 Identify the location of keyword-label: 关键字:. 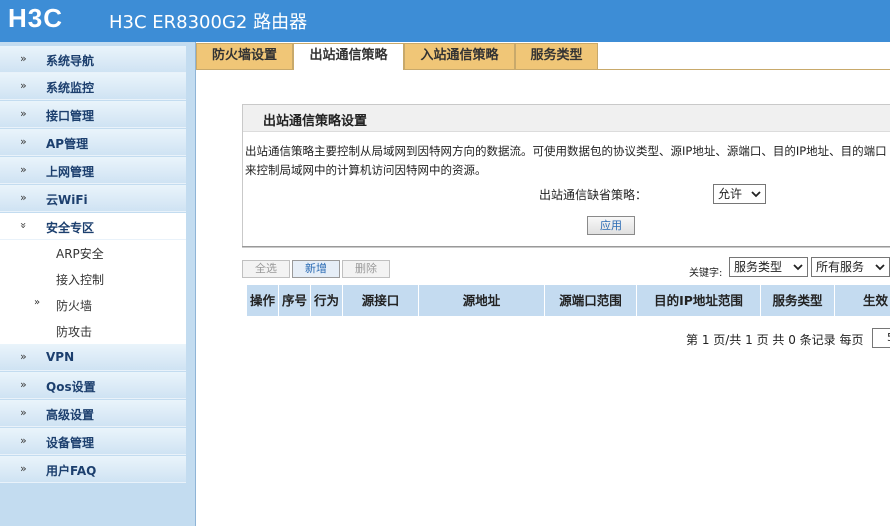
(706, 273).